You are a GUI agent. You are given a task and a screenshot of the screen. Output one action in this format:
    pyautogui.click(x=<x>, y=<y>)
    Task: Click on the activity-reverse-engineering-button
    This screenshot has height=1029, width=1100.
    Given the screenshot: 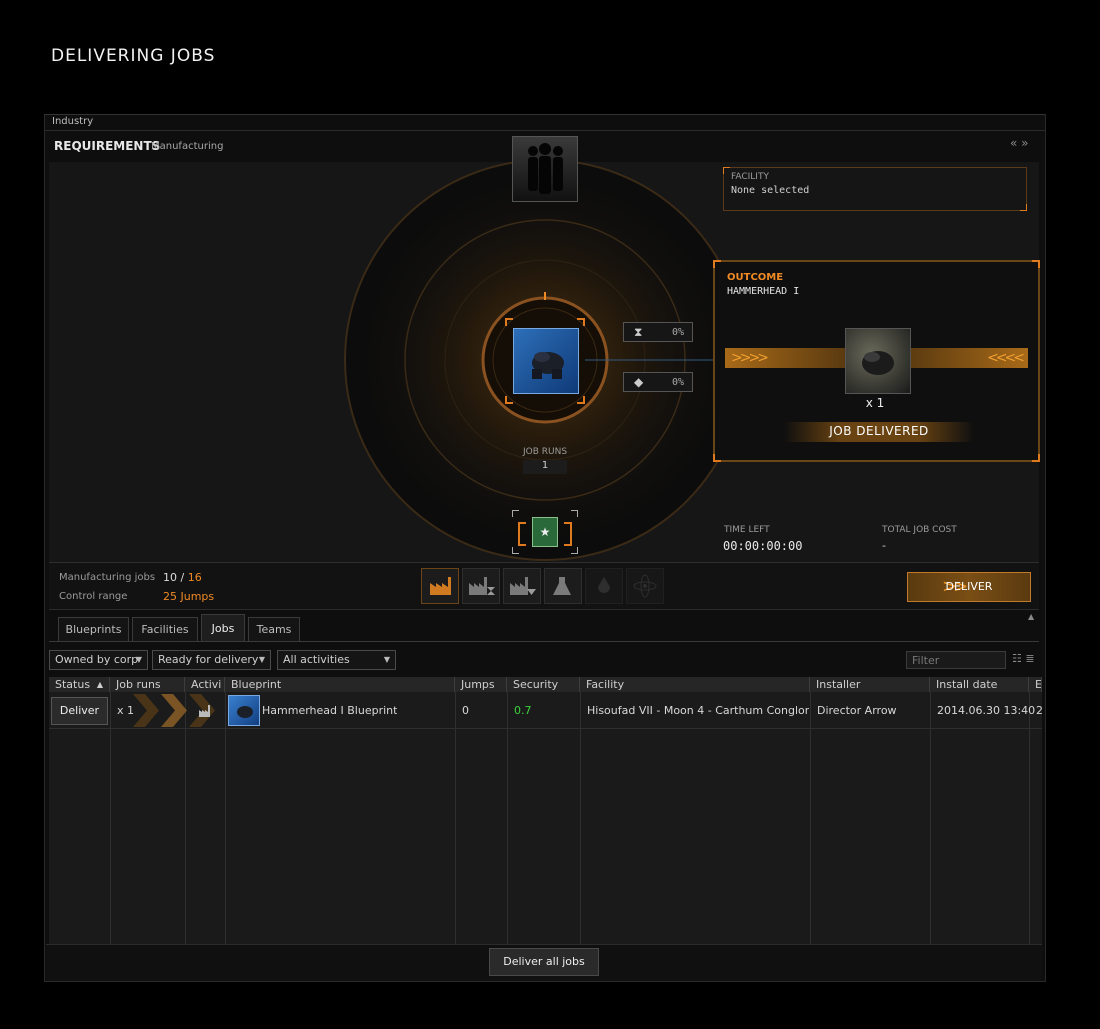 What is the action you would take?
    pyautogui.click(x=645, y=586)
    